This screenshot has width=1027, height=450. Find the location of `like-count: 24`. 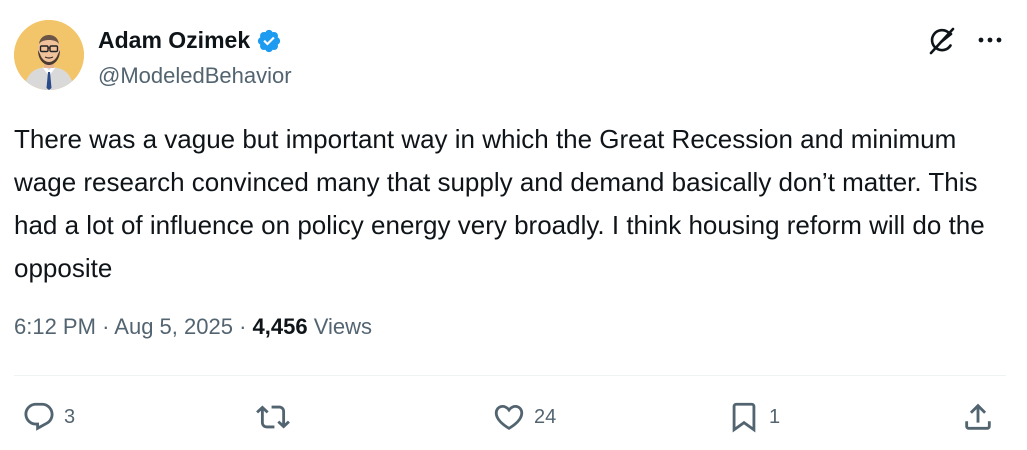

like-count: 24 is located at coordinates (545, 416).